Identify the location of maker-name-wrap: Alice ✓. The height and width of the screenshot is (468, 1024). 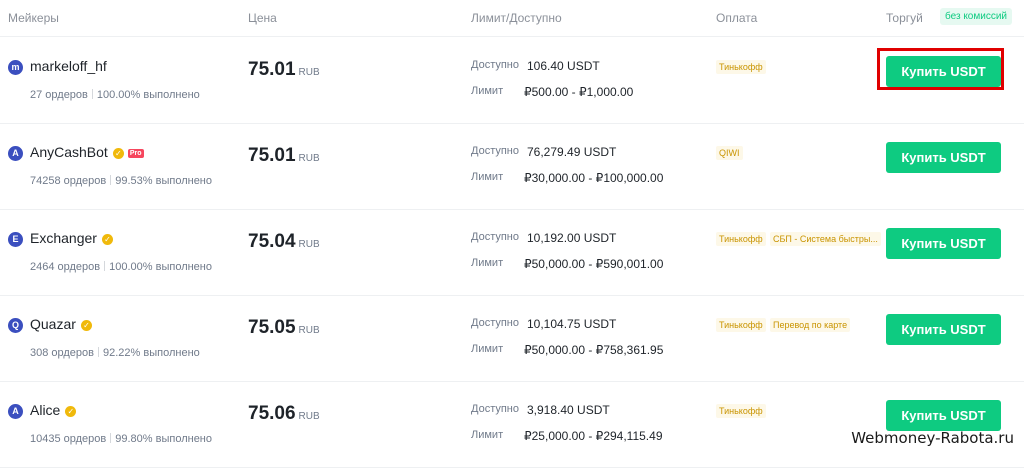
(53, 410).